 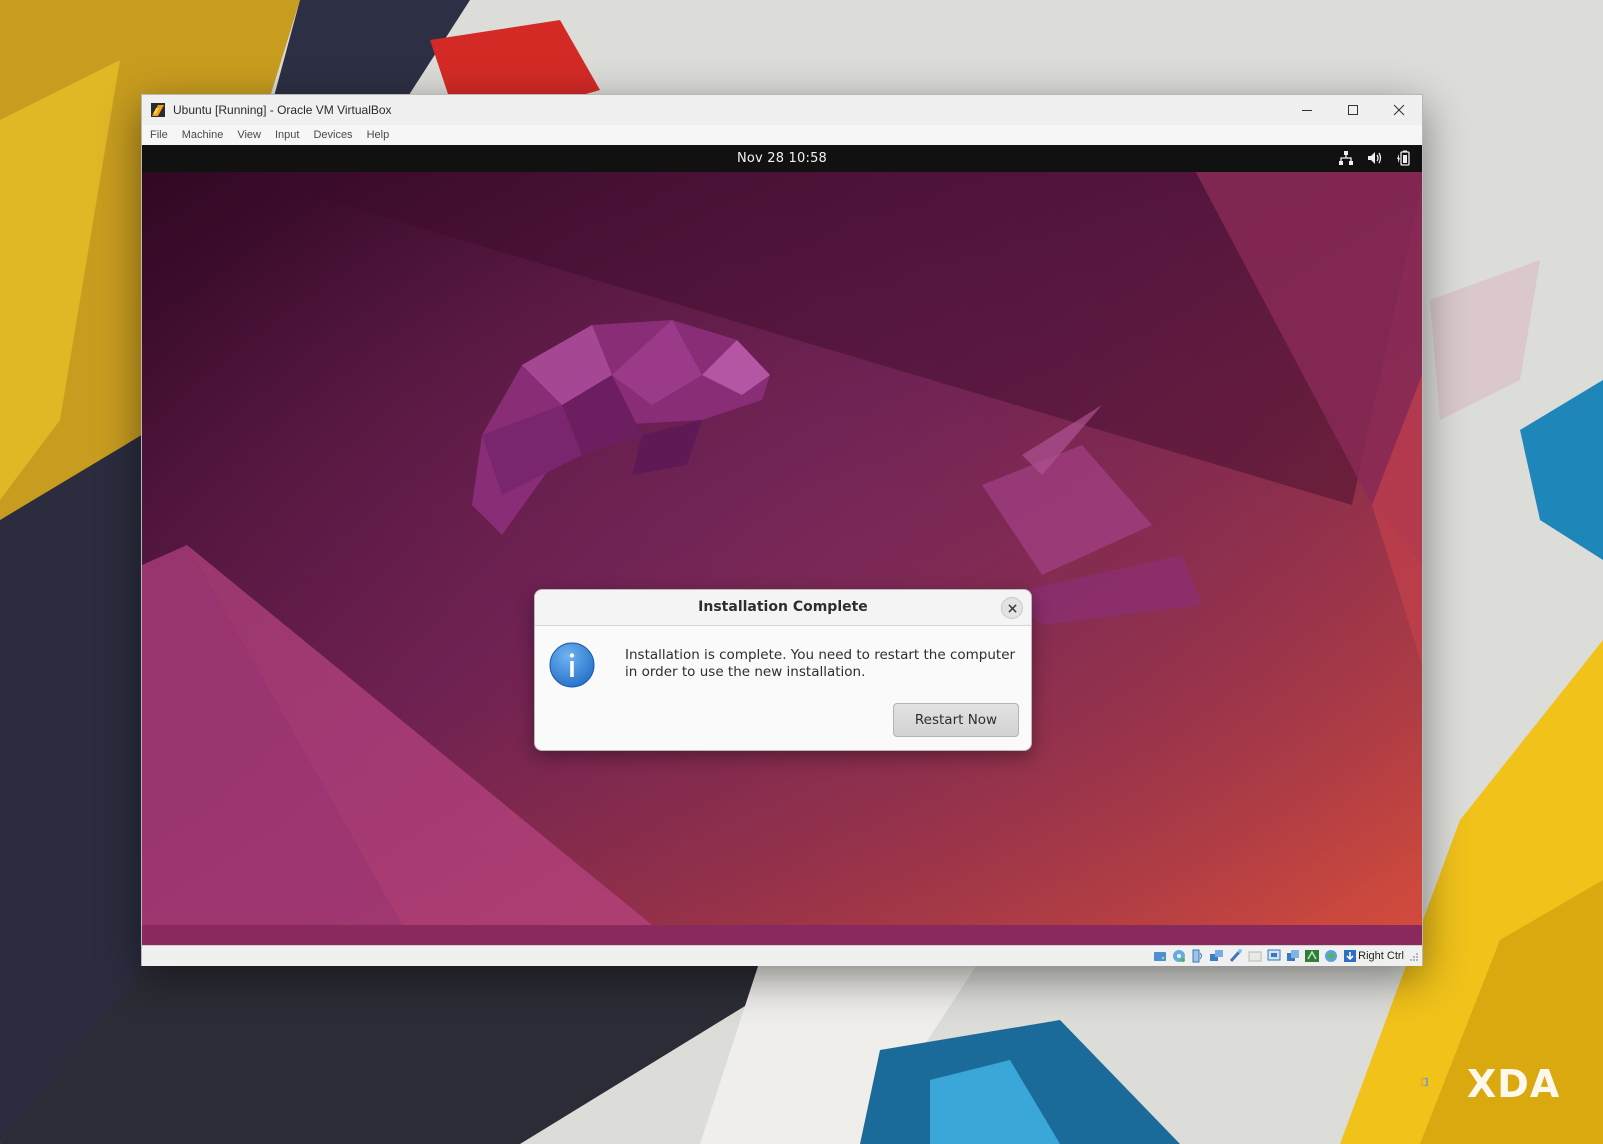 I want to click on restart-now-button: Restart Now, so click(x=956, y=720).